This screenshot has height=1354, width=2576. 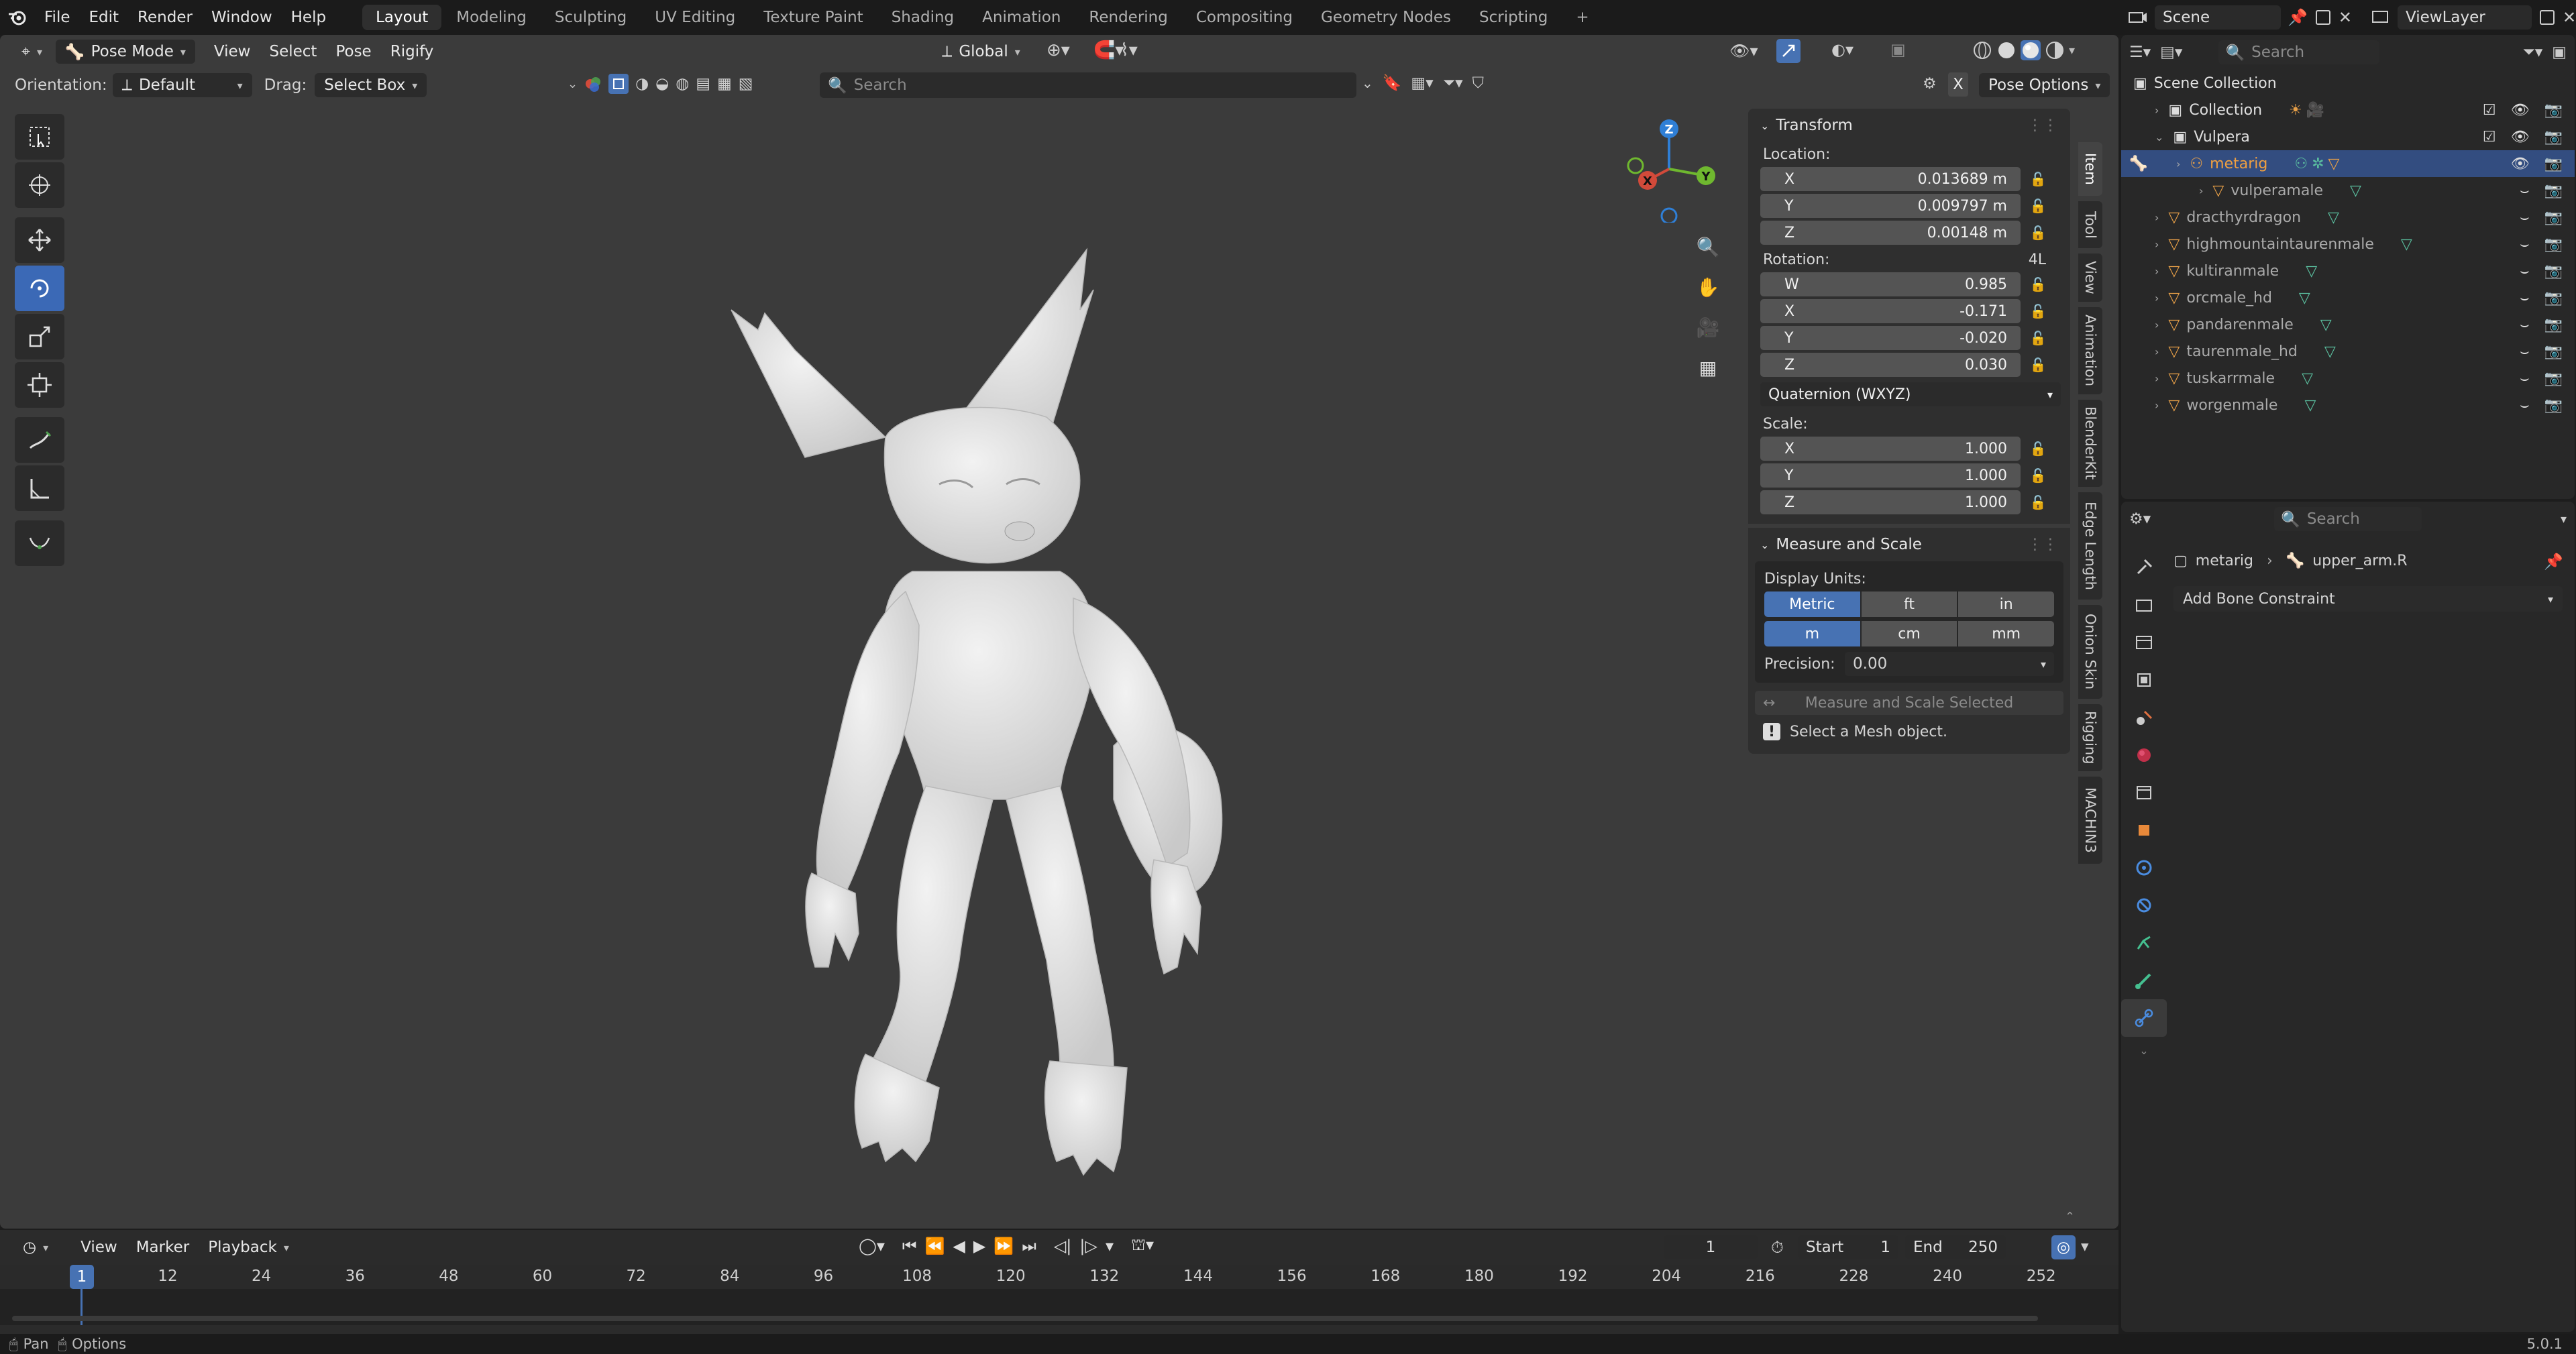 What do you see at coordinates (1890, 449) in the screenshot?
I see `scale-x-field: X 1.000` at bounding box center [1890, 449].